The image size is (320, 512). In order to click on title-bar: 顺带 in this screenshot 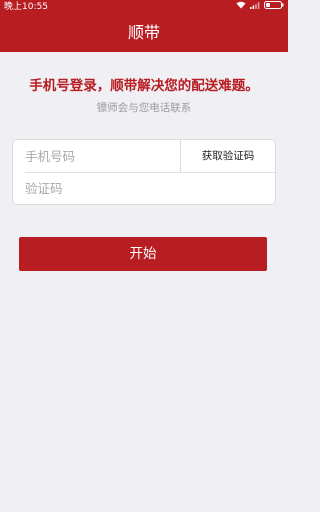, I will do `click(144, 33)`.